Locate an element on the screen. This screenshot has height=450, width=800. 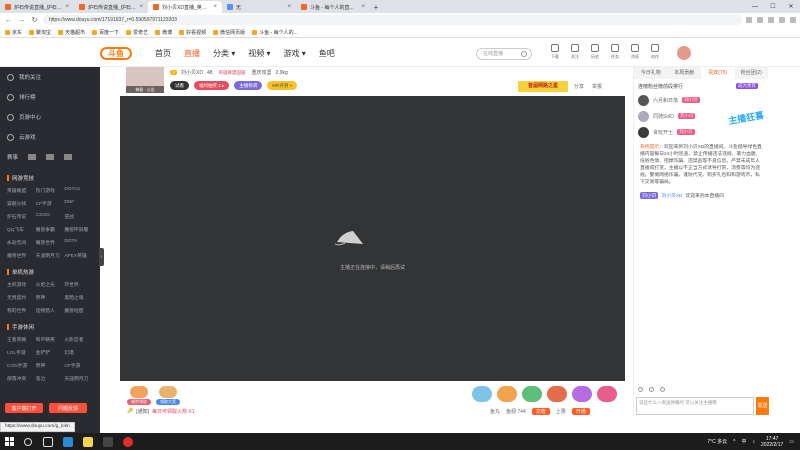
nav-live: 直播 is located at coordinates (192, 53).